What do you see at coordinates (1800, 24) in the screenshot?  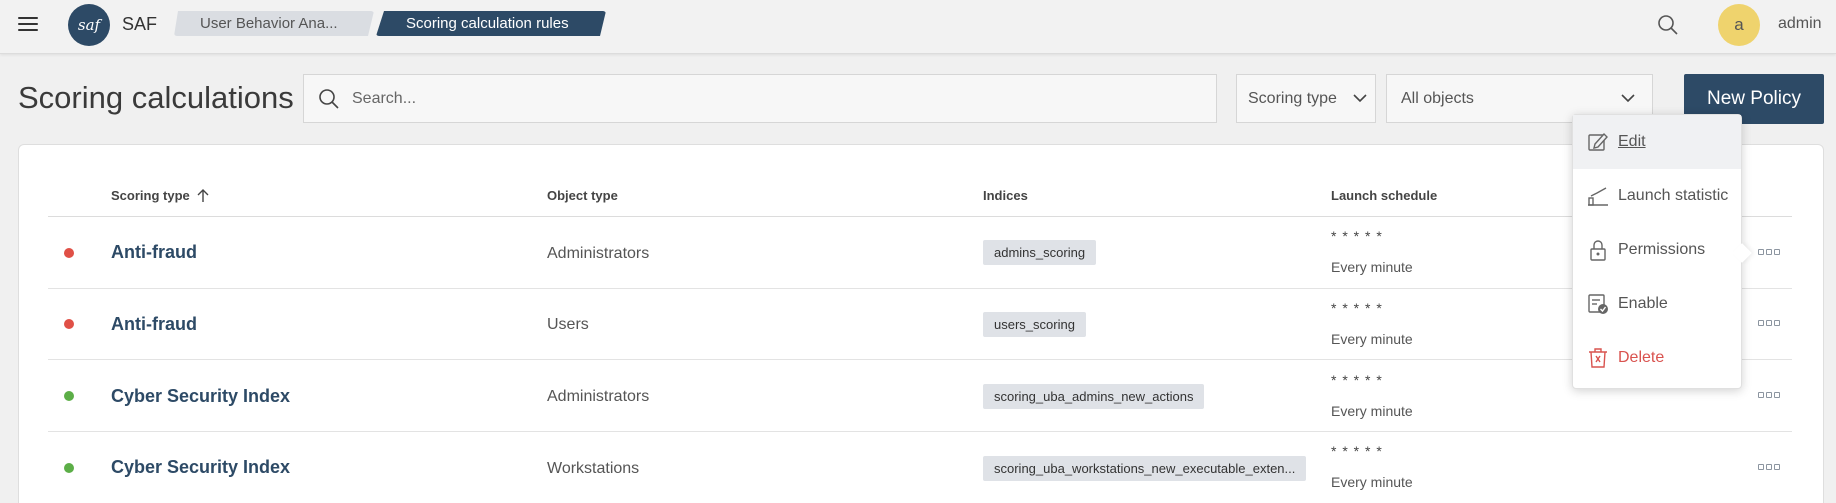 I see `username: admin` at bounding box center [1800, 24].